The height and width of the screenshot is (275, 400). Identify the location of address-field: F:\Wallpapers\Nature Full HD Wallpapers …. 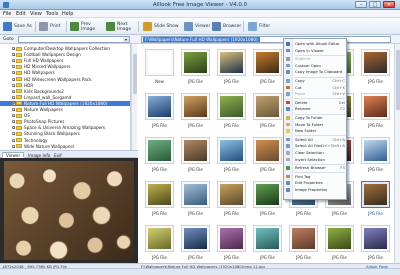
(266, 39).